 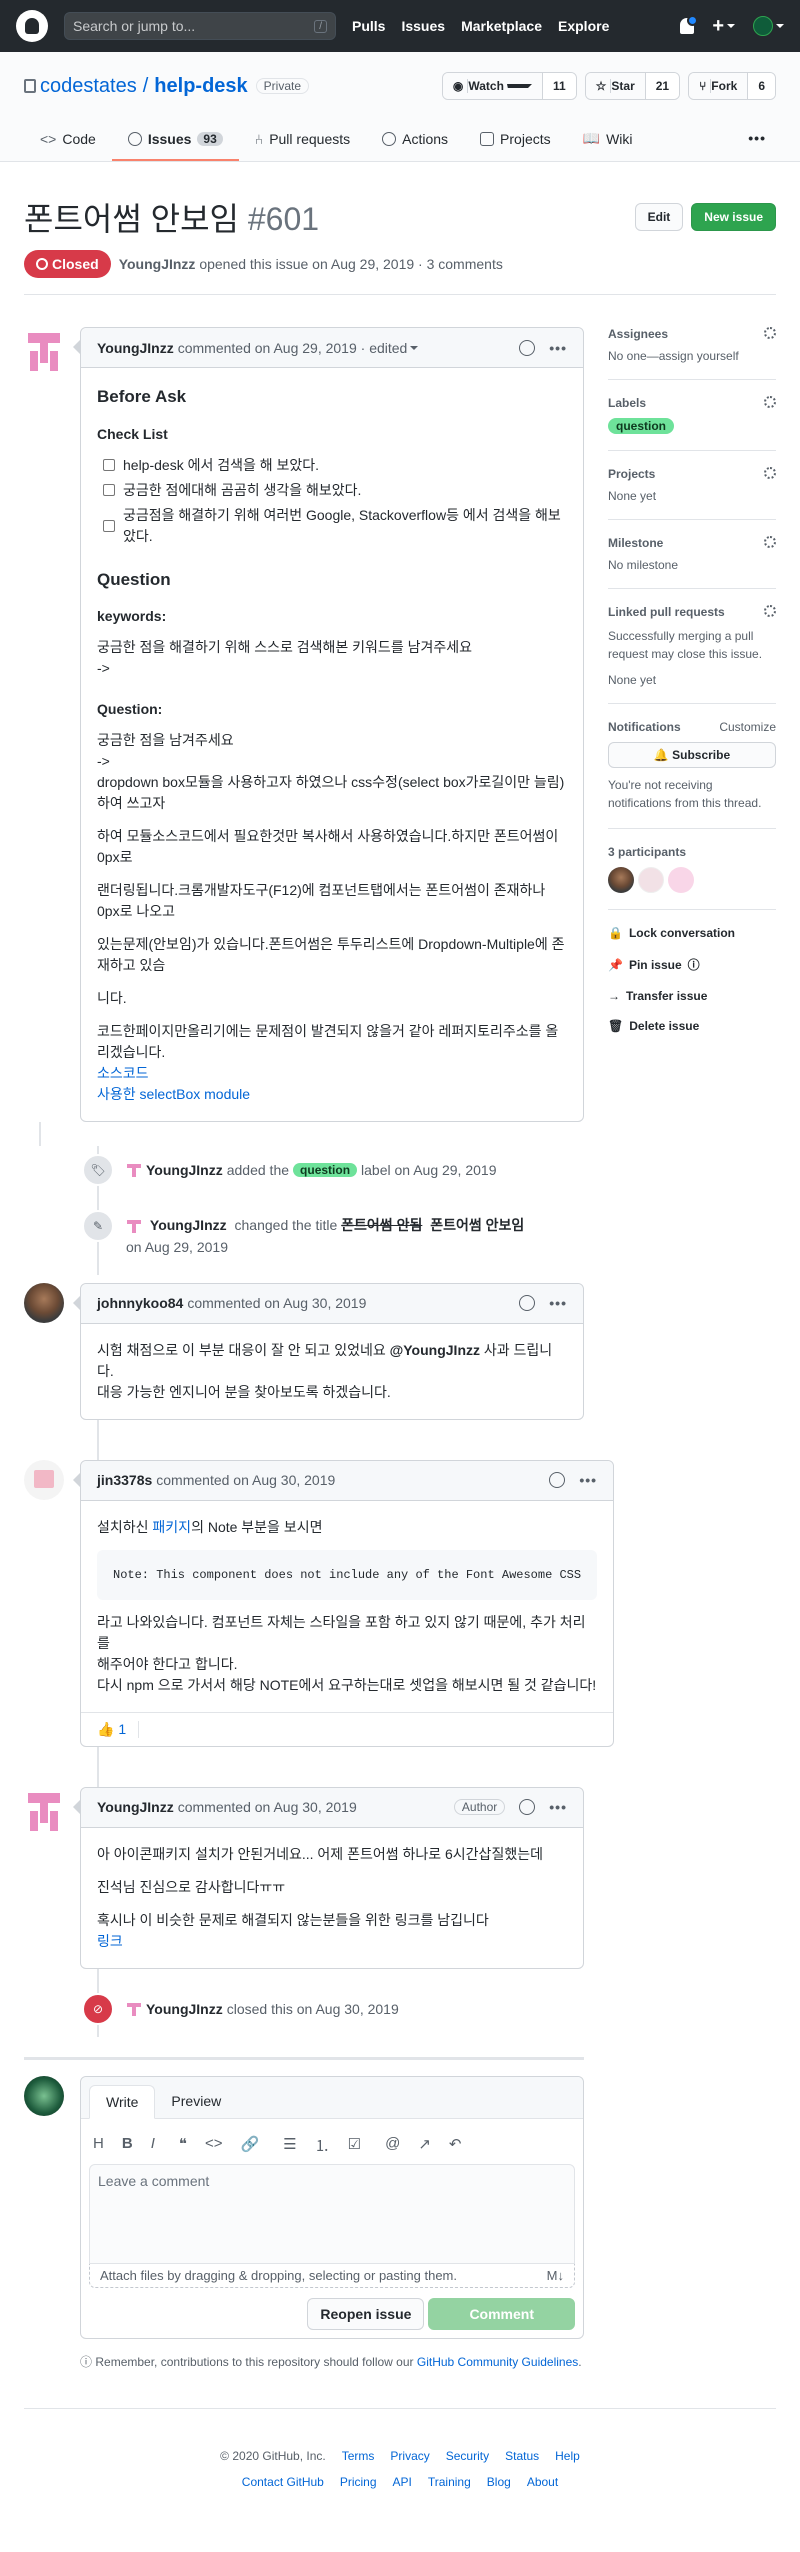 I want to click on italic-icon: I, so click(x=153, y=2145).